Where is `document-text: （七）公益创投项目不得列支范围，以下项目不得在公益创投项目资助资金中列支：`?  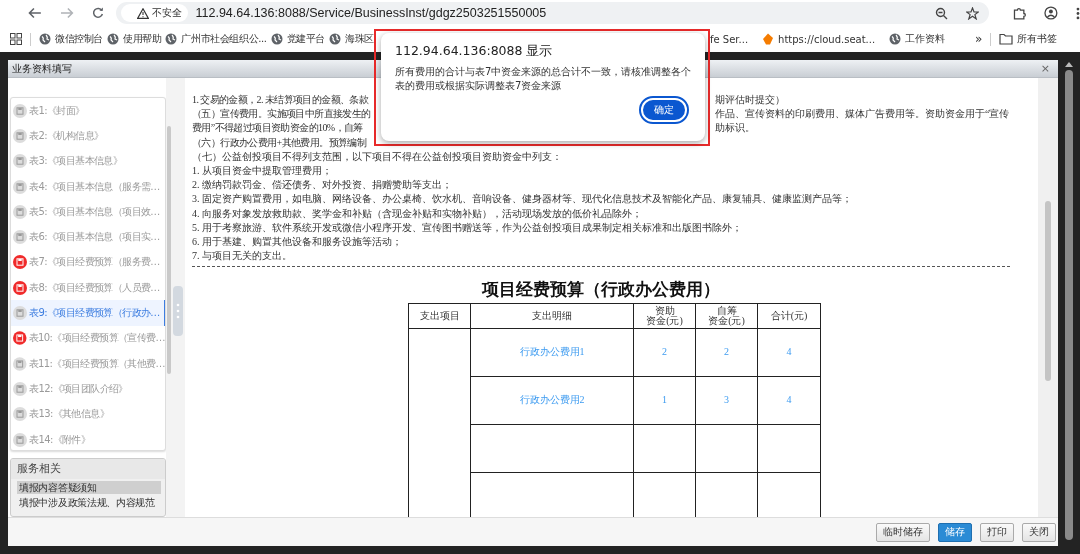 document-text: （七）公益创投项目不得列支范围，以下项目不得在公益创投项目资助资金中列支： is located at coordinates (377, 156).